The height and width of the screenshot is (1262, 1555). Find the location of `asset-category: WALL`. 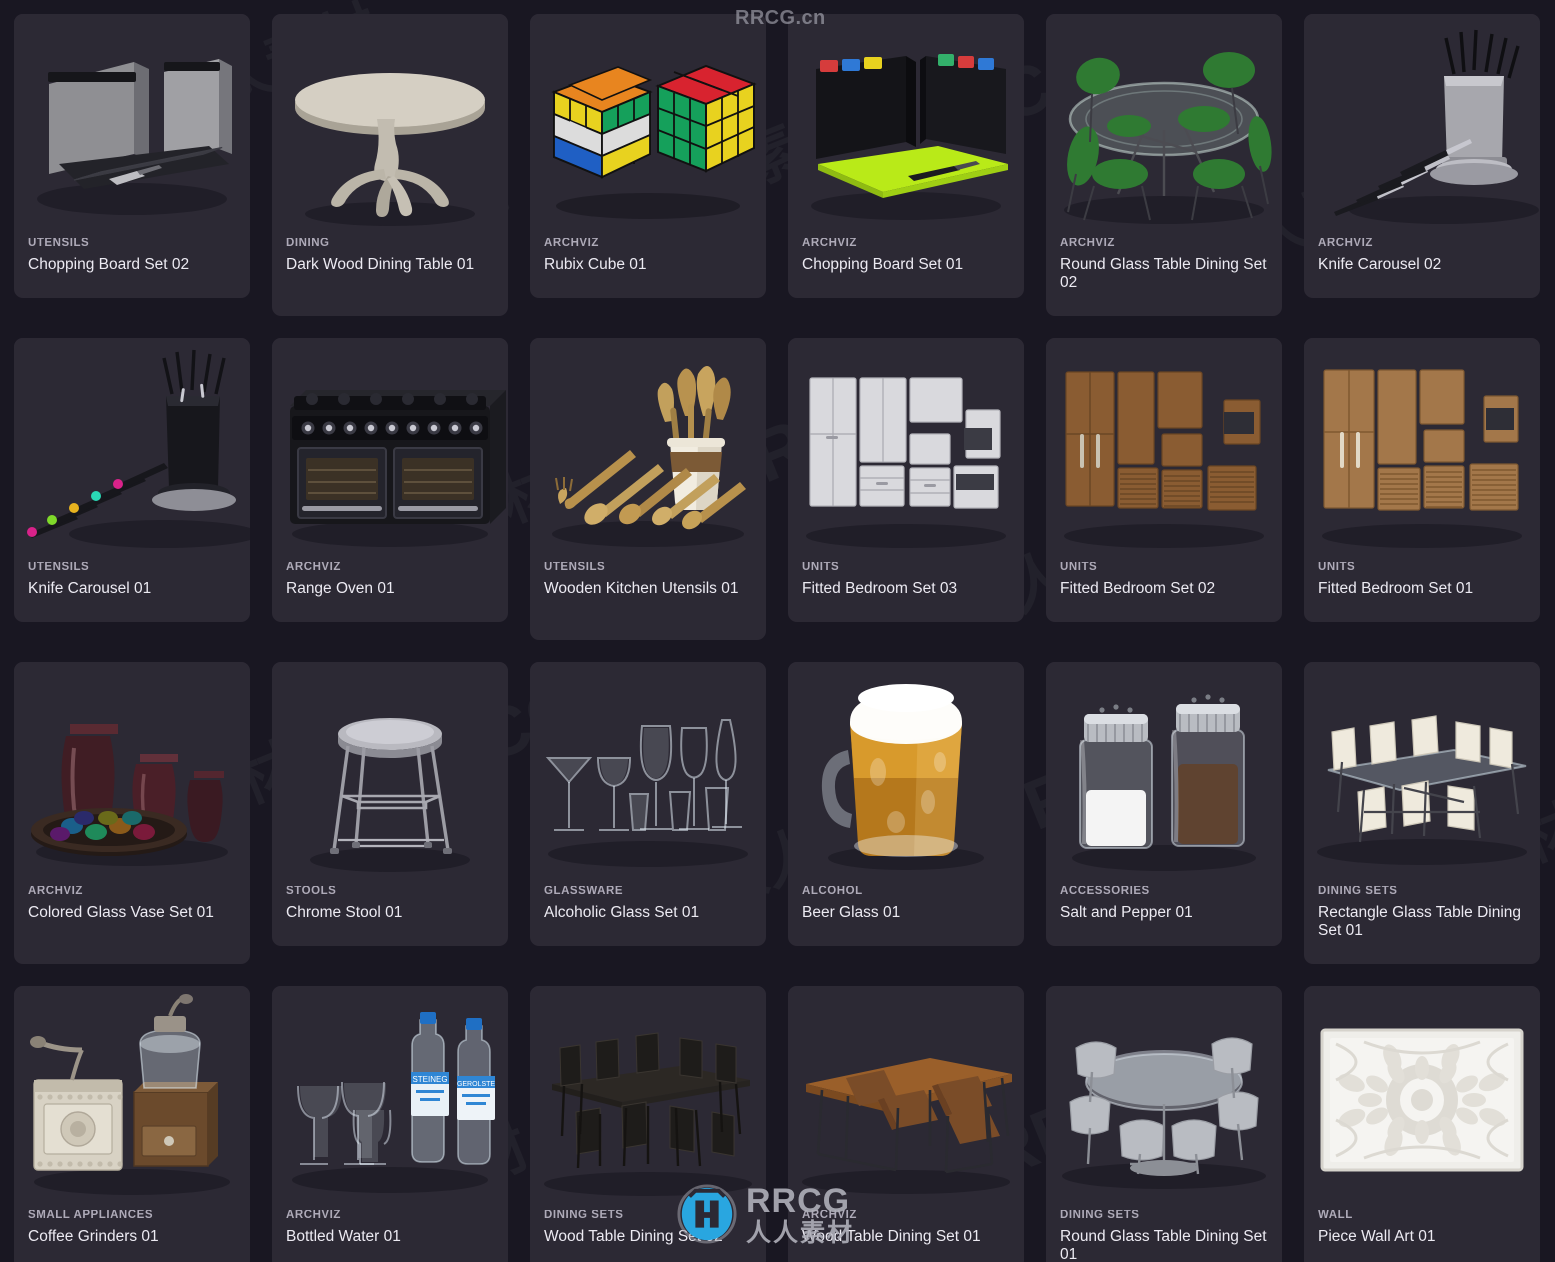

asset-category: WALL is located at coordinates (1335, 1215).